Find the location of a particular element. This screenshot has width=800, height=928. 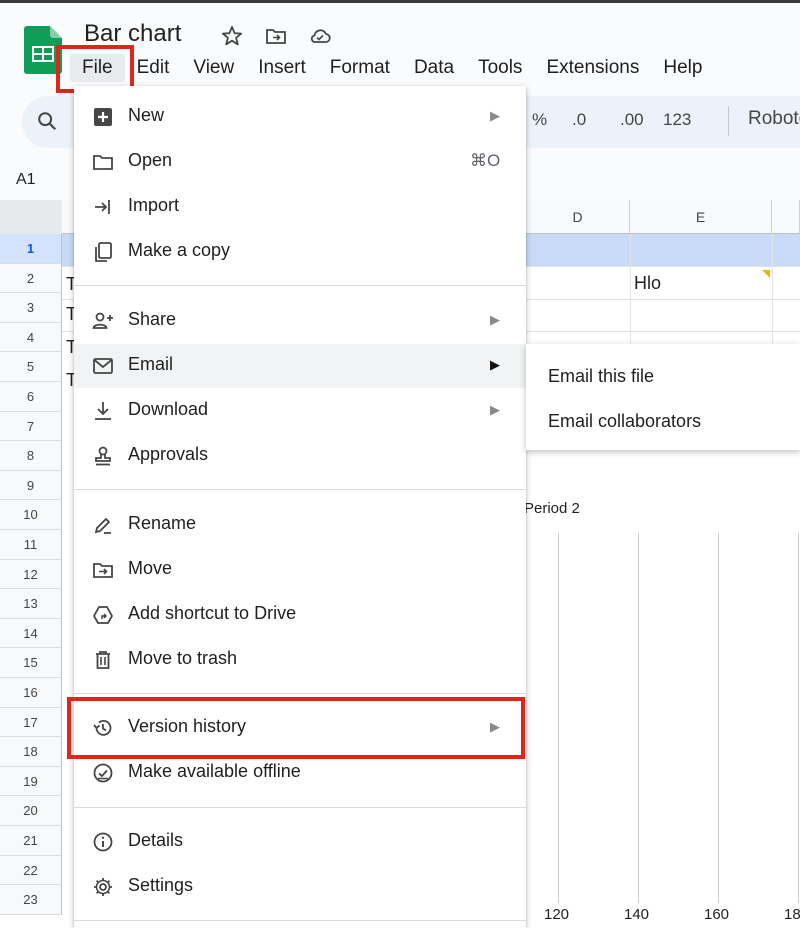

row-header-6: 6 is located at coordinates (31, 397).